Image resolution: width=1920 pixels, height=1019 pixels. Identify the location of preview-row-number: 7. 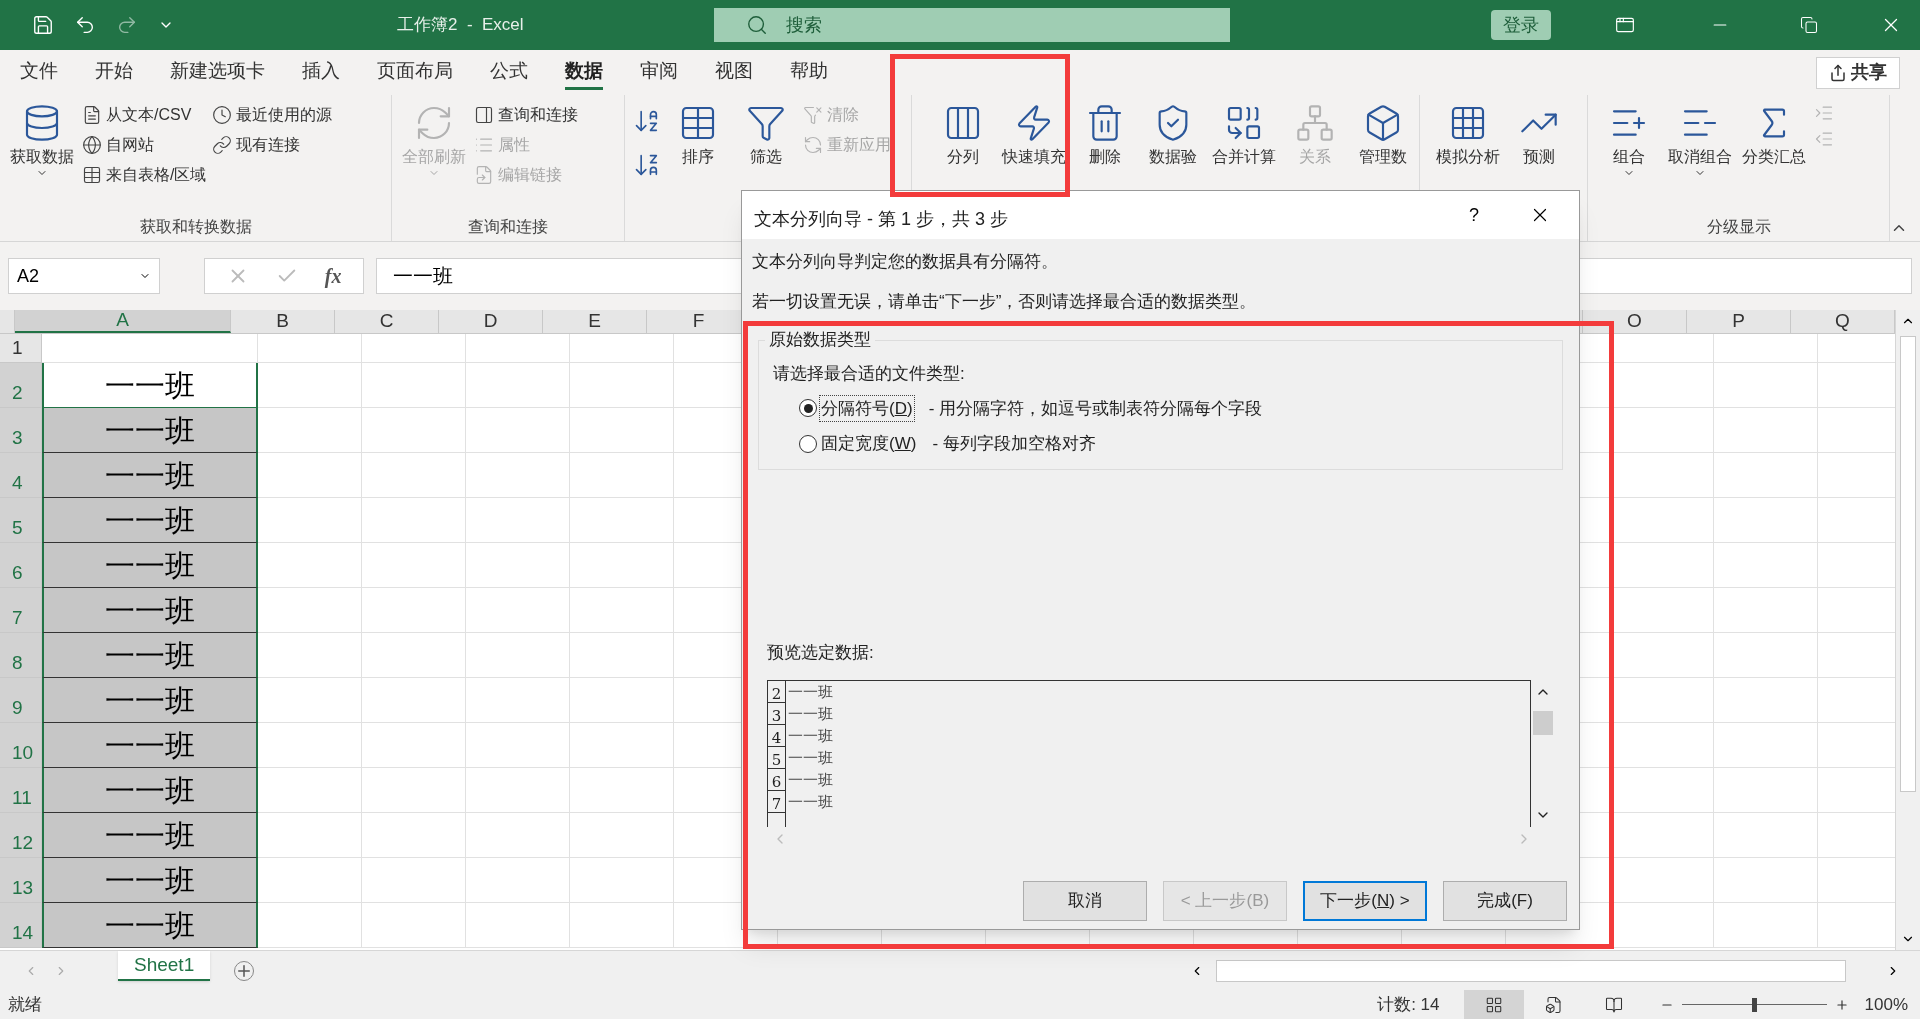
(777, 801).